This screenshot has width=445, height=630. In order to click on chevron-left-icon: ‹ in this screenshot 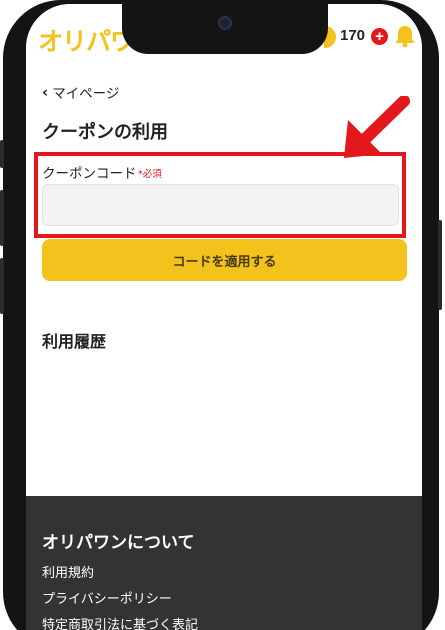, I will do `click(45, 92)`.